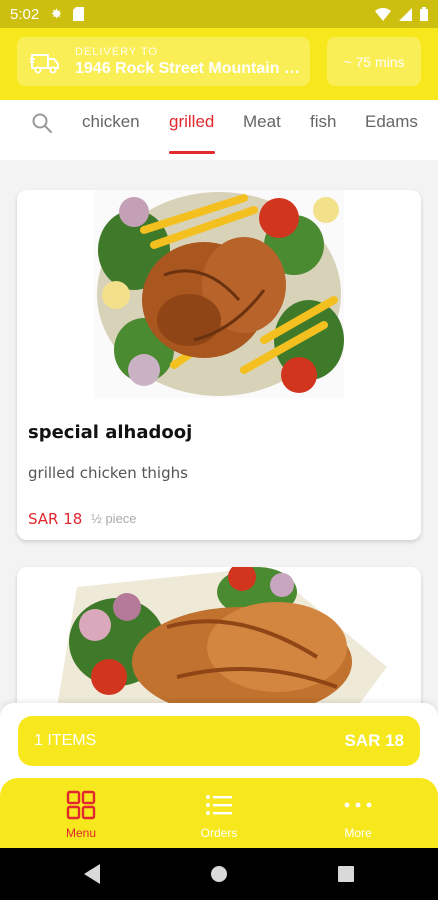 This screenshot has height=900, width=438. I want to click on sim-card-icon, so click(79, 14).